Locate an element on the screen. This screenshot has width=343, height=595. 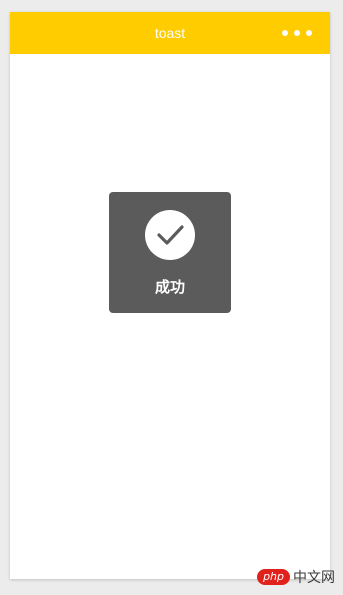
more-menu-button is located at coordinates (297, 33).